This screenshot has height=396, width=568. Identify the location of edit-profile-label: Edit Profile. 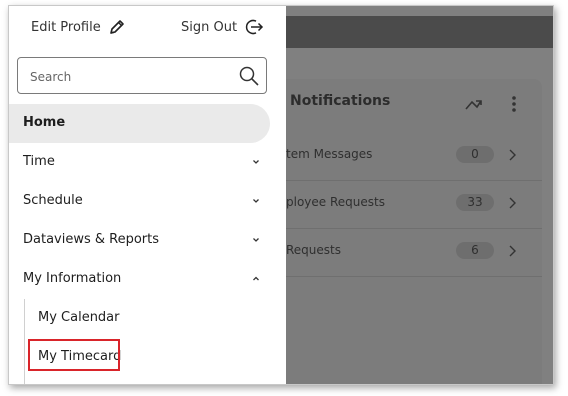
(66, 27).